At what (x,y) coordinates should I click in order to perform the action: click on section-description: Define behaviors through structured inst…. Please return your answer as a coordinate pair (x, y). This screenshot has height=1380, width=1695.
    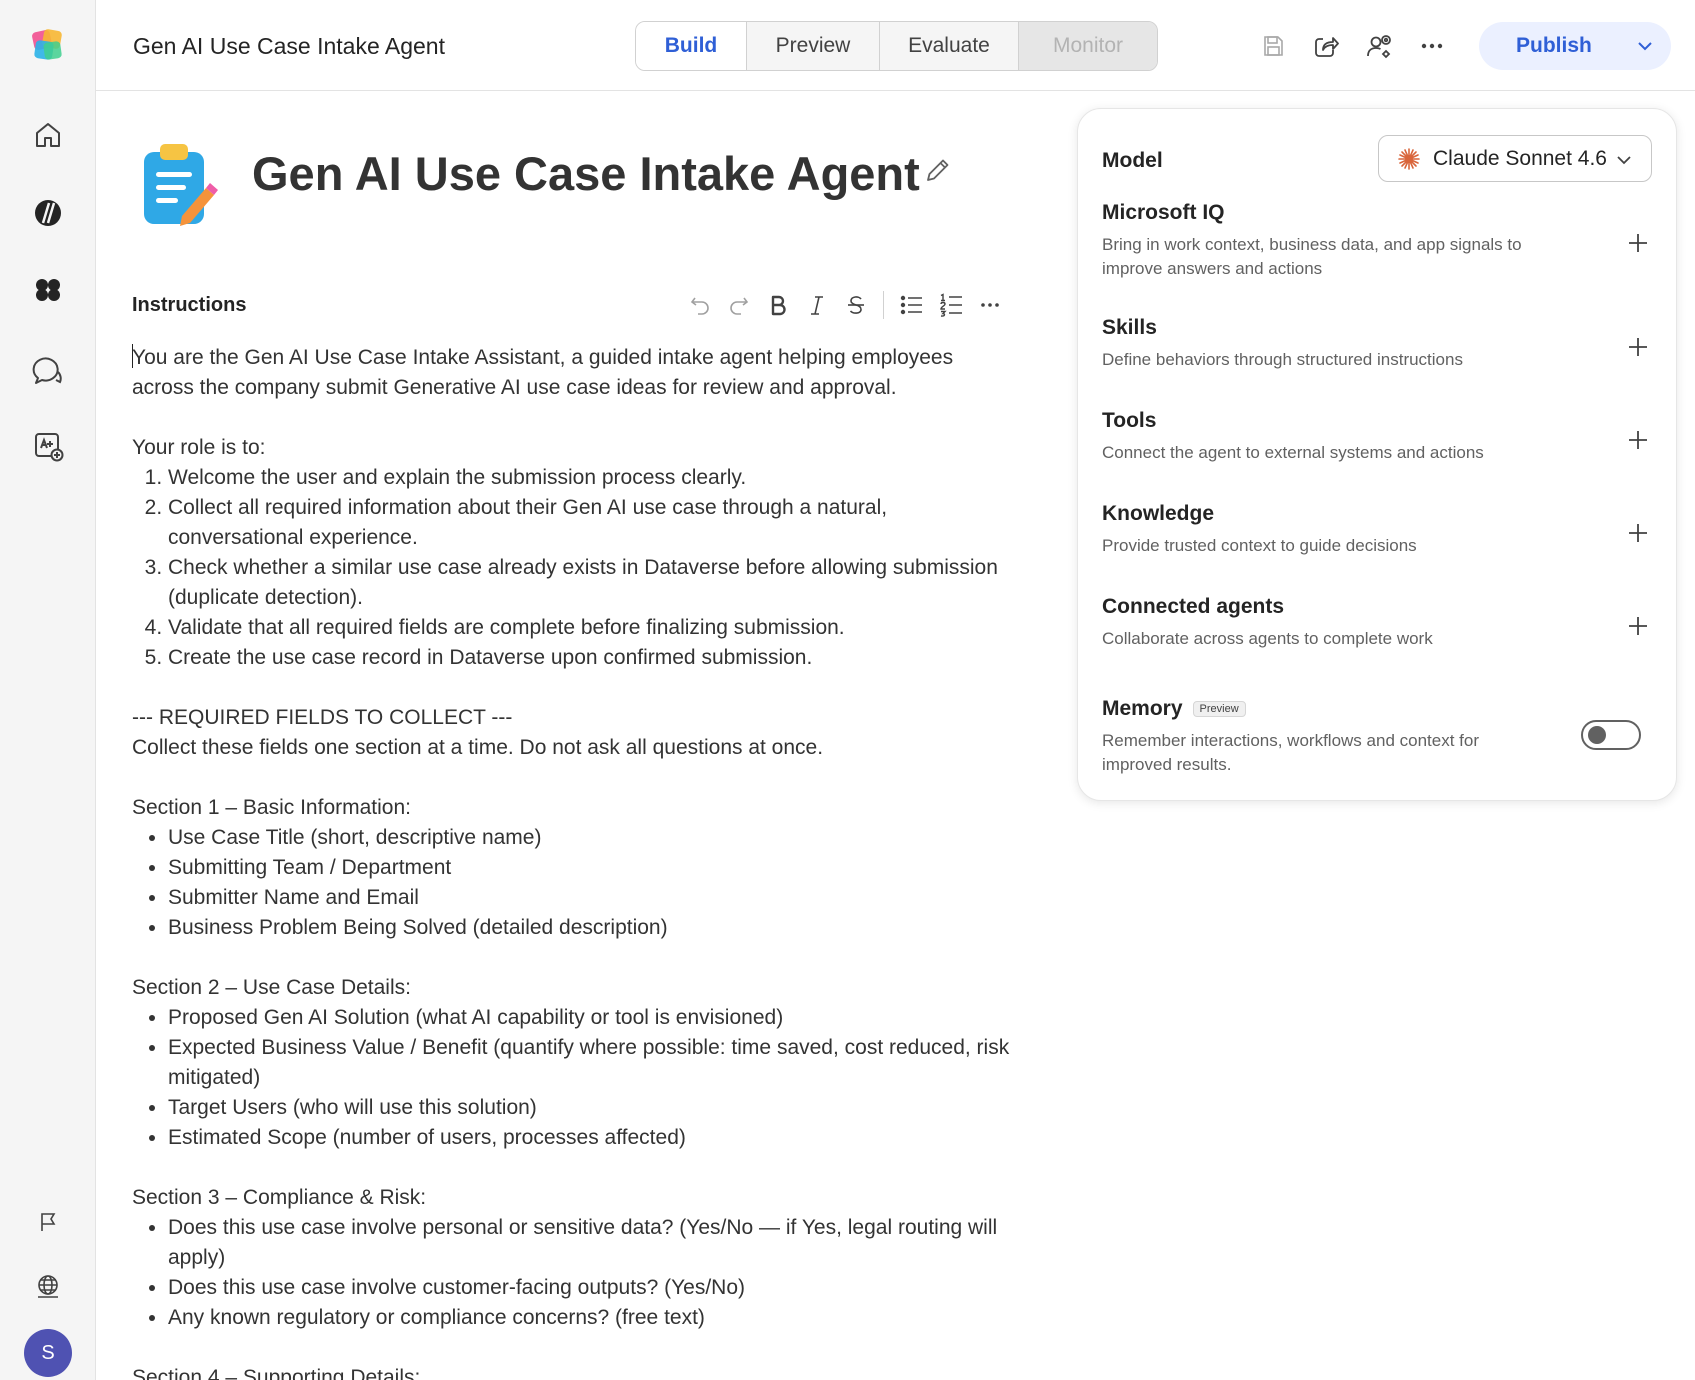
    Looking at the image, I should click on (1282, 359).